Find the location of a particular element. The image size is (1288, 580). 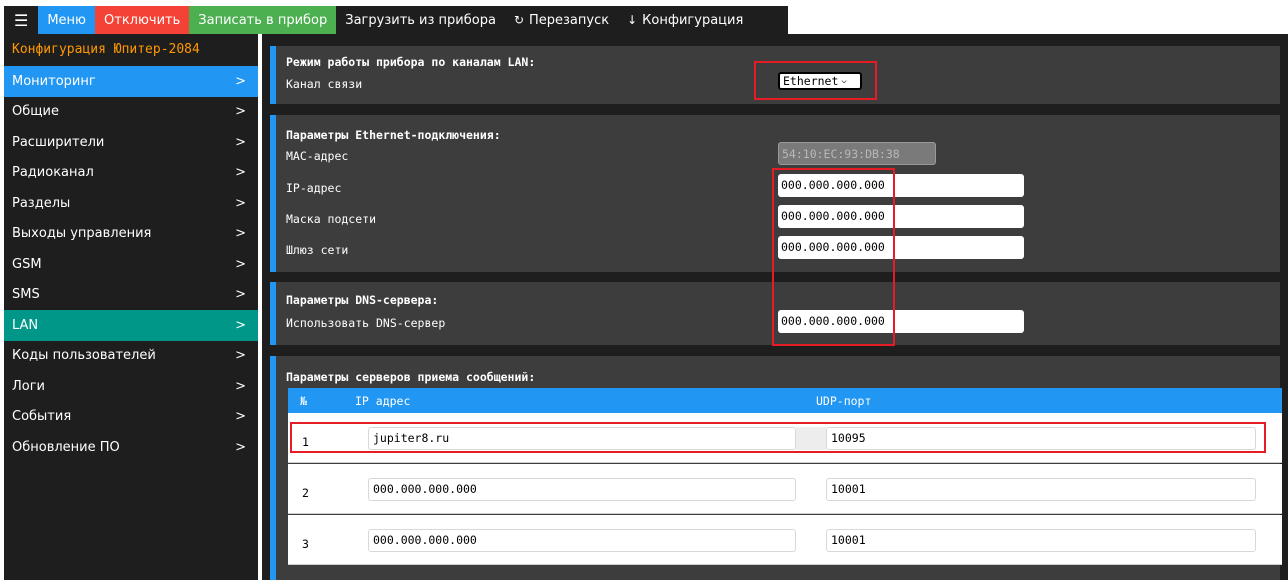

servers-table-header: № IP адрес UDP-порт is located at coordinates (785, 400).